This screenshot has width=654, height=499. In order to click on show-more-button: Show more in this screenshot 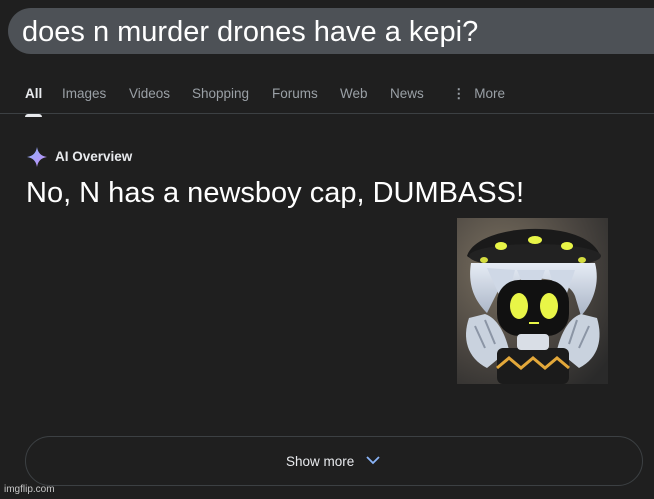, I will do `click(334, 461)`.